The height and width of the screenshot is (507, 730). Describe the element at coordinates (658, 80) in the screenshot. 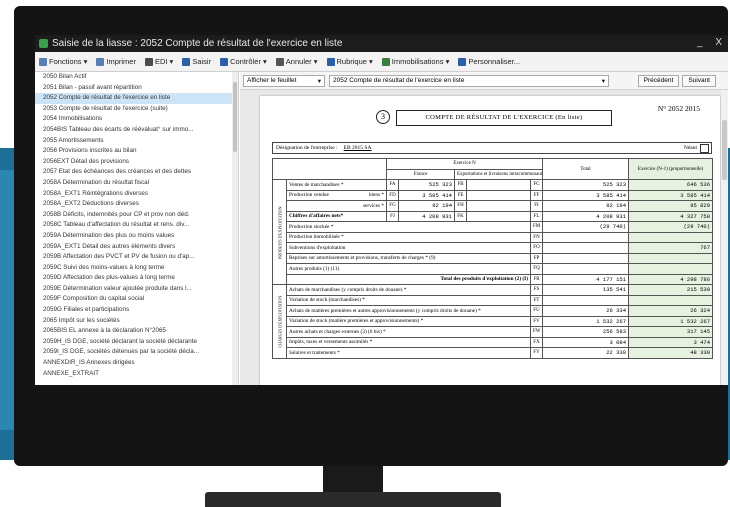

I see `prev-button: Précédent` at that location.